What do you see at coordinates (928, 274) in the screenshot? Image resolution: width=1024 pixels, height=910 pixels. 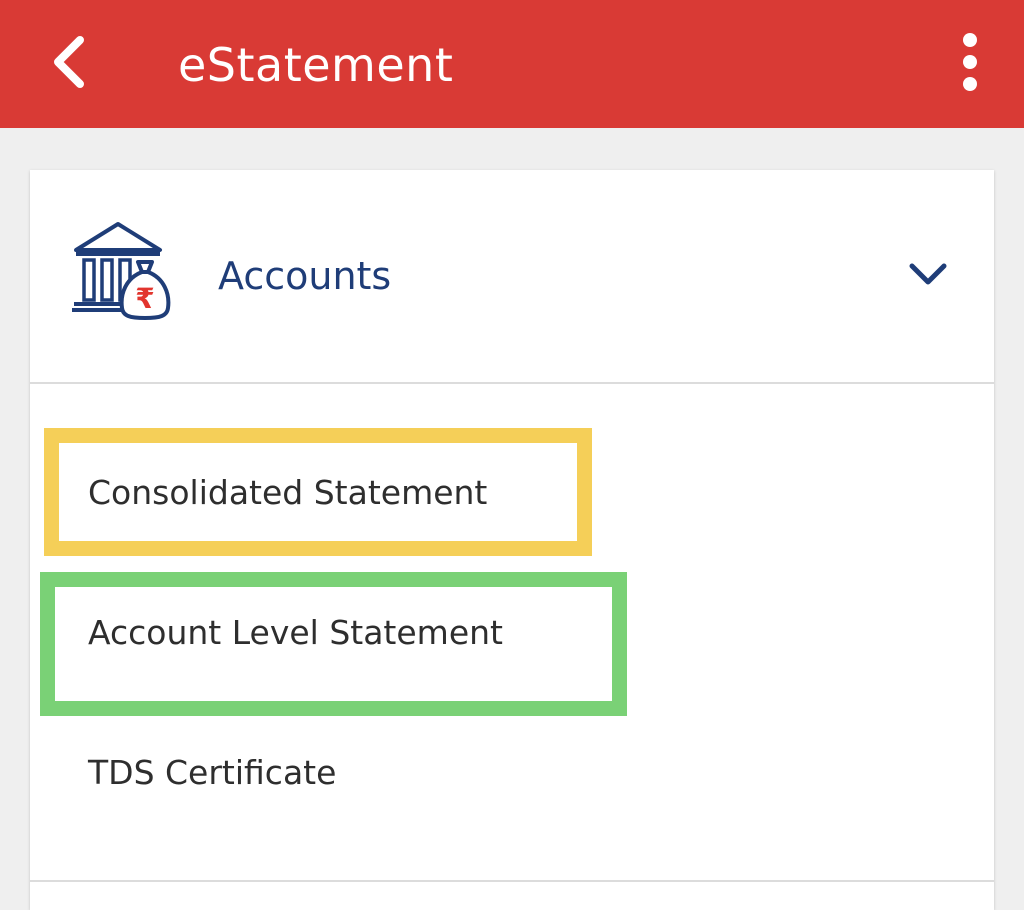 I see `chevron-down-icon` at bounding box center [928, 274].